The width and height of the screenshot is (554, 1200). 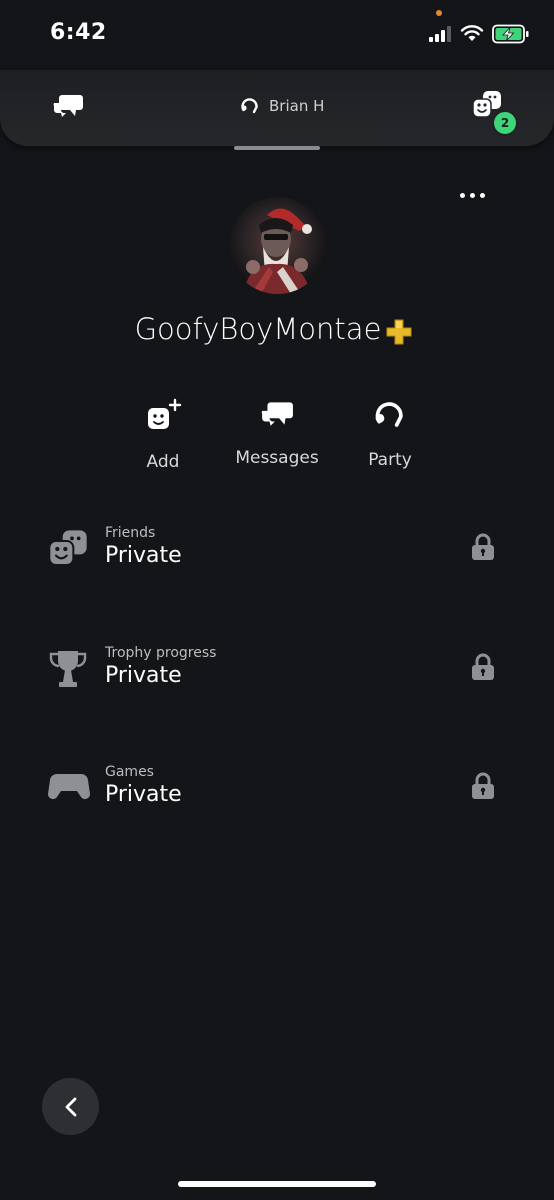 I want to click on friends-privacy-value: Private, so click(x=143, y=555).